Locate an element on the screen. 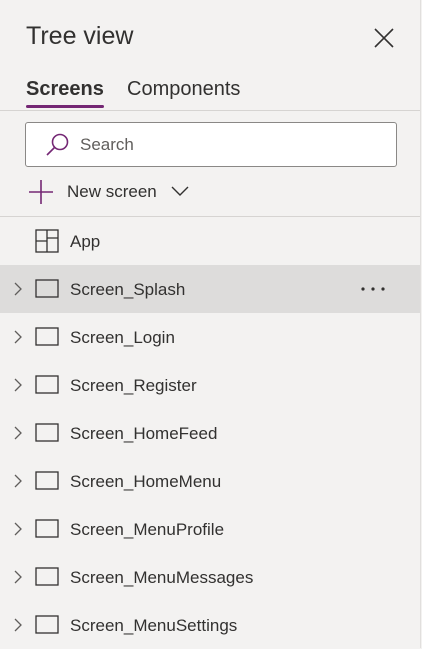 Image resolution: width=422 pixels, height=649 pixels. screen-label: Screen_HomeMenu is located at coordinates (146, 481).